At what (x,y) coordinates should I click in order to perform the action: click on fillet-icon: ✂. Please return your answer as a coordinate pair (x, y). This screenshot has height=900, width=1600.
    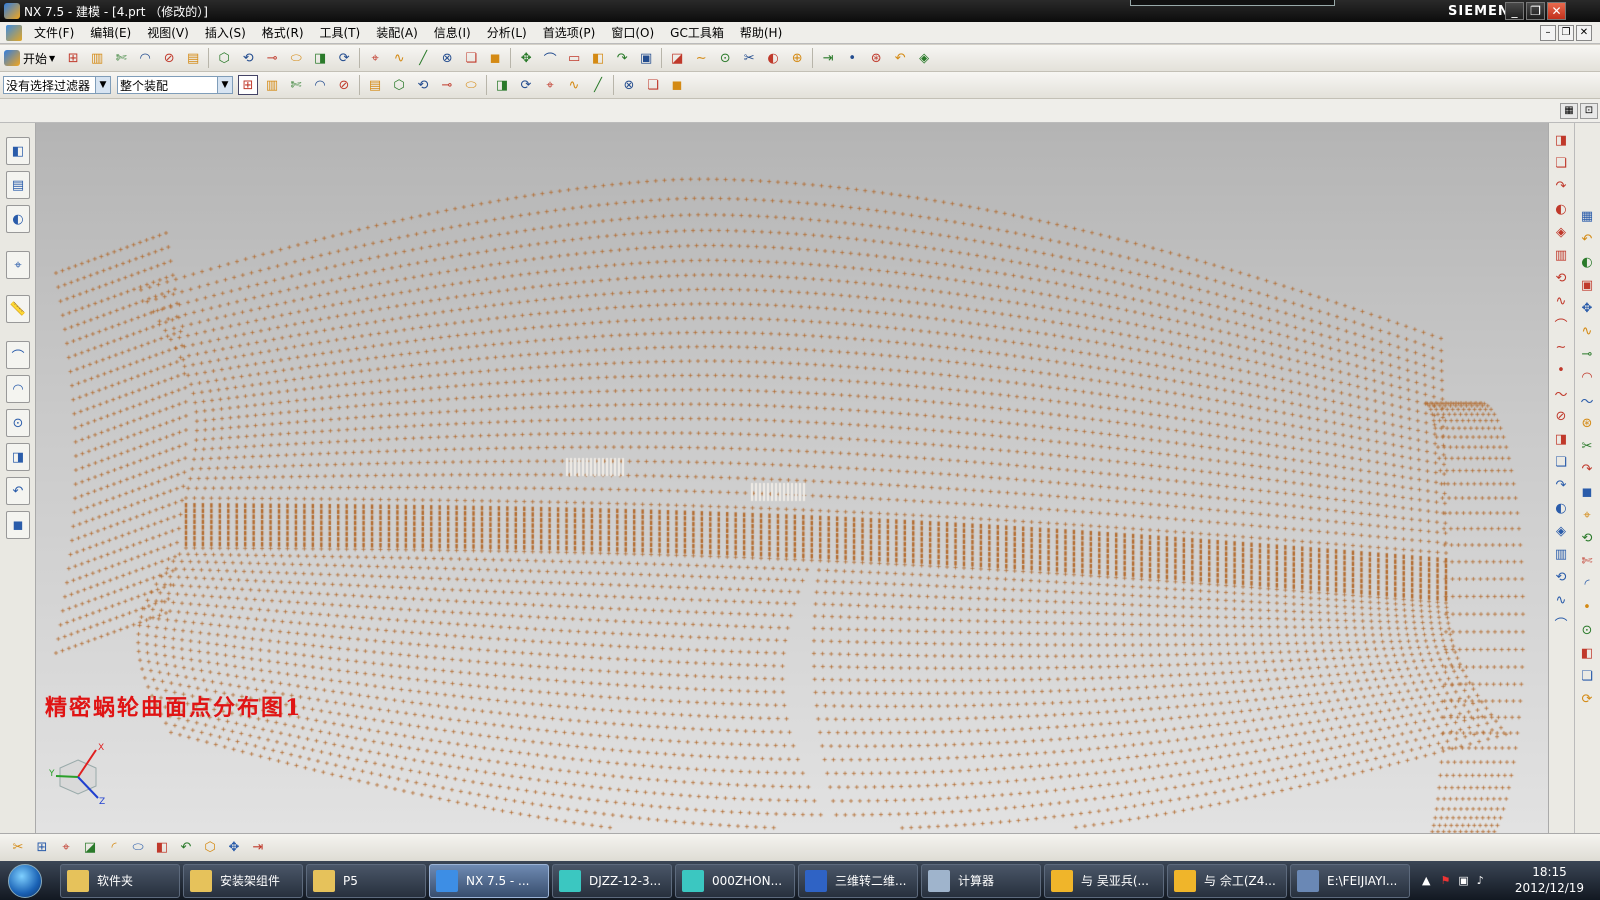
    Looking at the image, I should click on (749, 58).